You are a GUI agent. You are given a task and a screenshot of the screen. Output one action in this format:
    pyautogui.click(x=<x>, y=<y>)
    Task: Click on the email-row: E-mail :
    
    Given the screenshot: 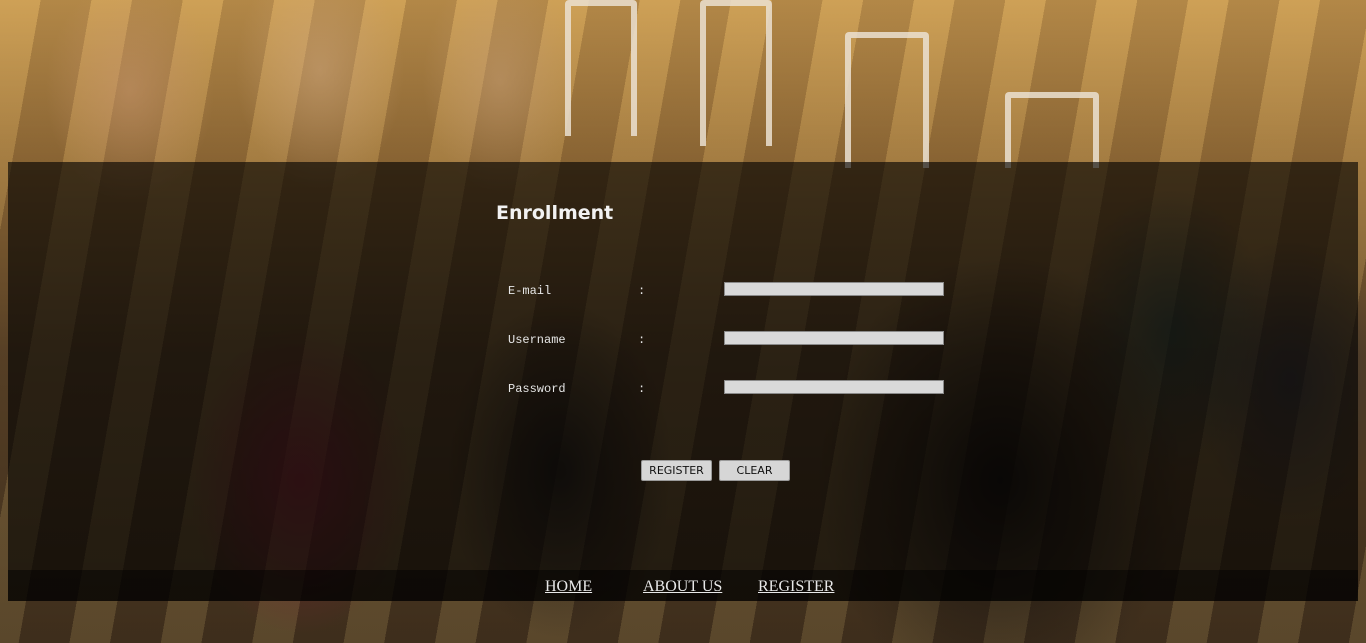 What is the action you would take?
    pyautogui.click(x=728, y=291)
    